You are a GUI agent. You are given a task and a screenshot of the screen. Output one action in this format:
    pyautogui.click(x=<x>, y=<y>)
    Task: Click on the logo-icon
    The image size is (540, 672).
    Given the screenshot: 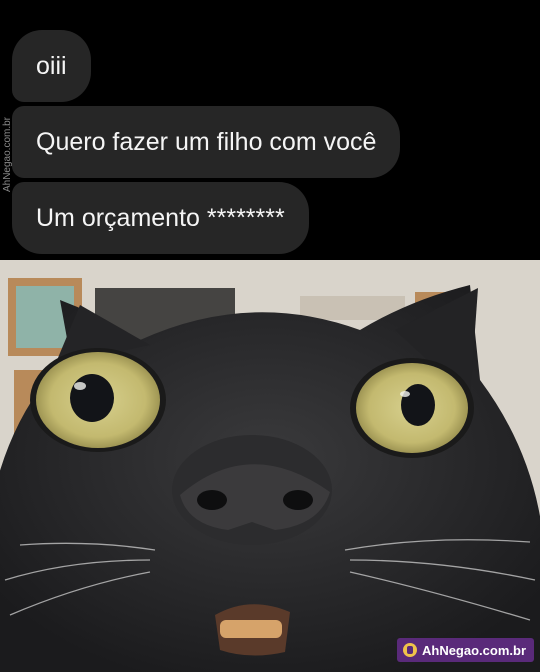 What is the action you would take?
    pyautogui.click(x=409, y=650)
    